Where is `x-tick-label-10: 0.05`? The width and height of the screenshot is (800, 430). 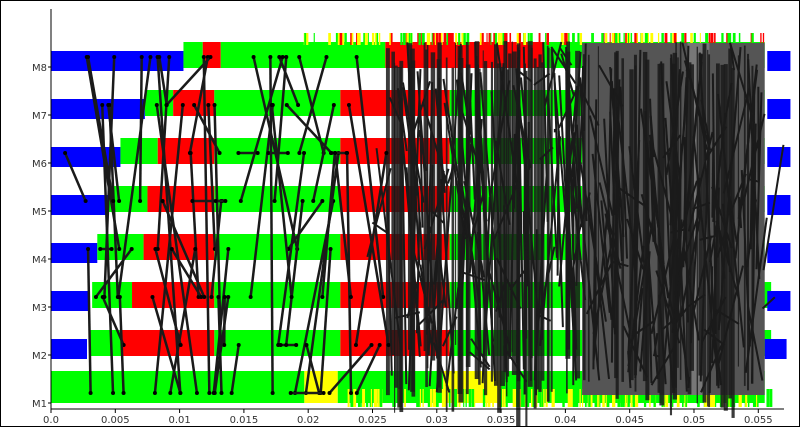
x-tick-label-10: 0.05 is located at coordinates (694, 420).